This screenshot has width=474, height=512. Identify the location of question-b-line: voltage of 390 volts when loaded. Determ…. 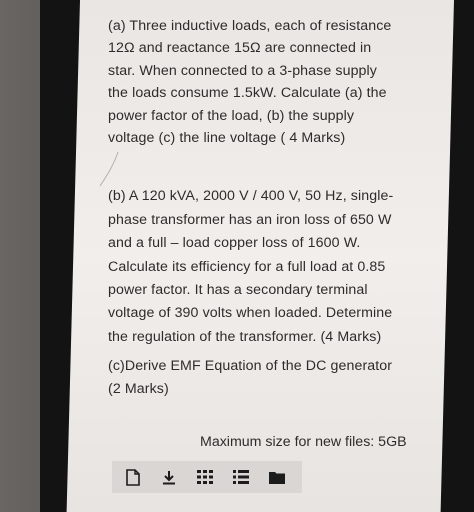
(250, 313).